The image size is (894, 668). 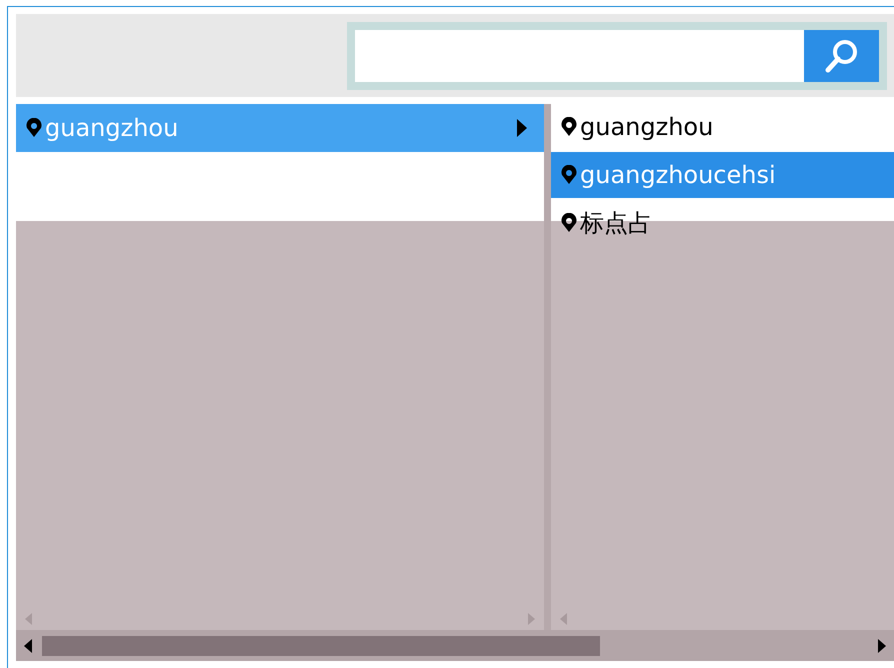 I want to click on item-label: 标点占, so click(x=616, y=223).